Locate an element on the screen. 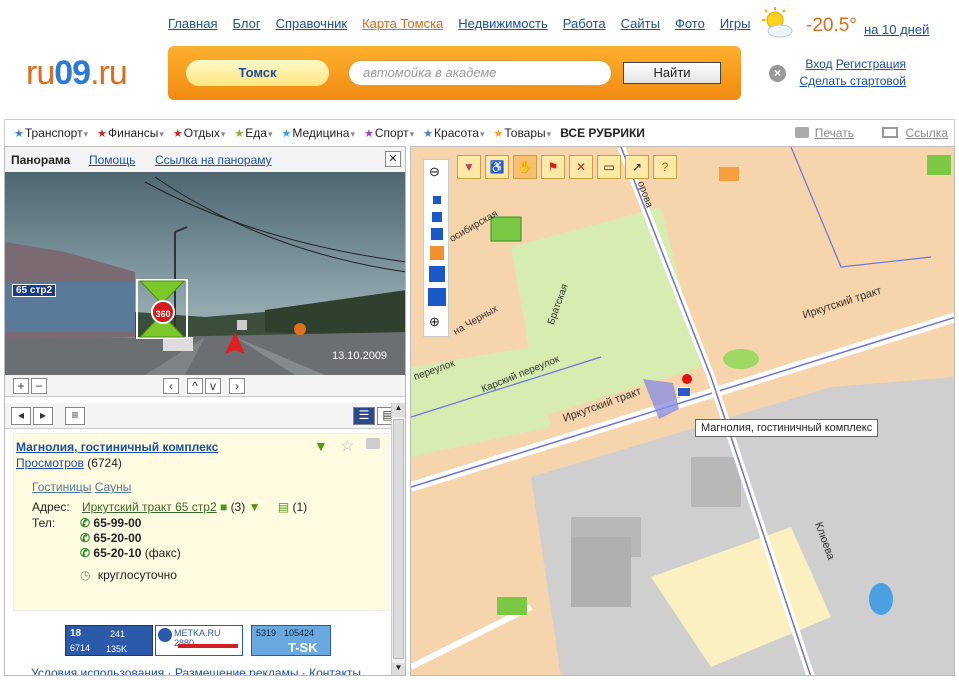 This screenshot has height=680, width=959. flag-remove-icon: ✕ is located at coordinates (581, 167).